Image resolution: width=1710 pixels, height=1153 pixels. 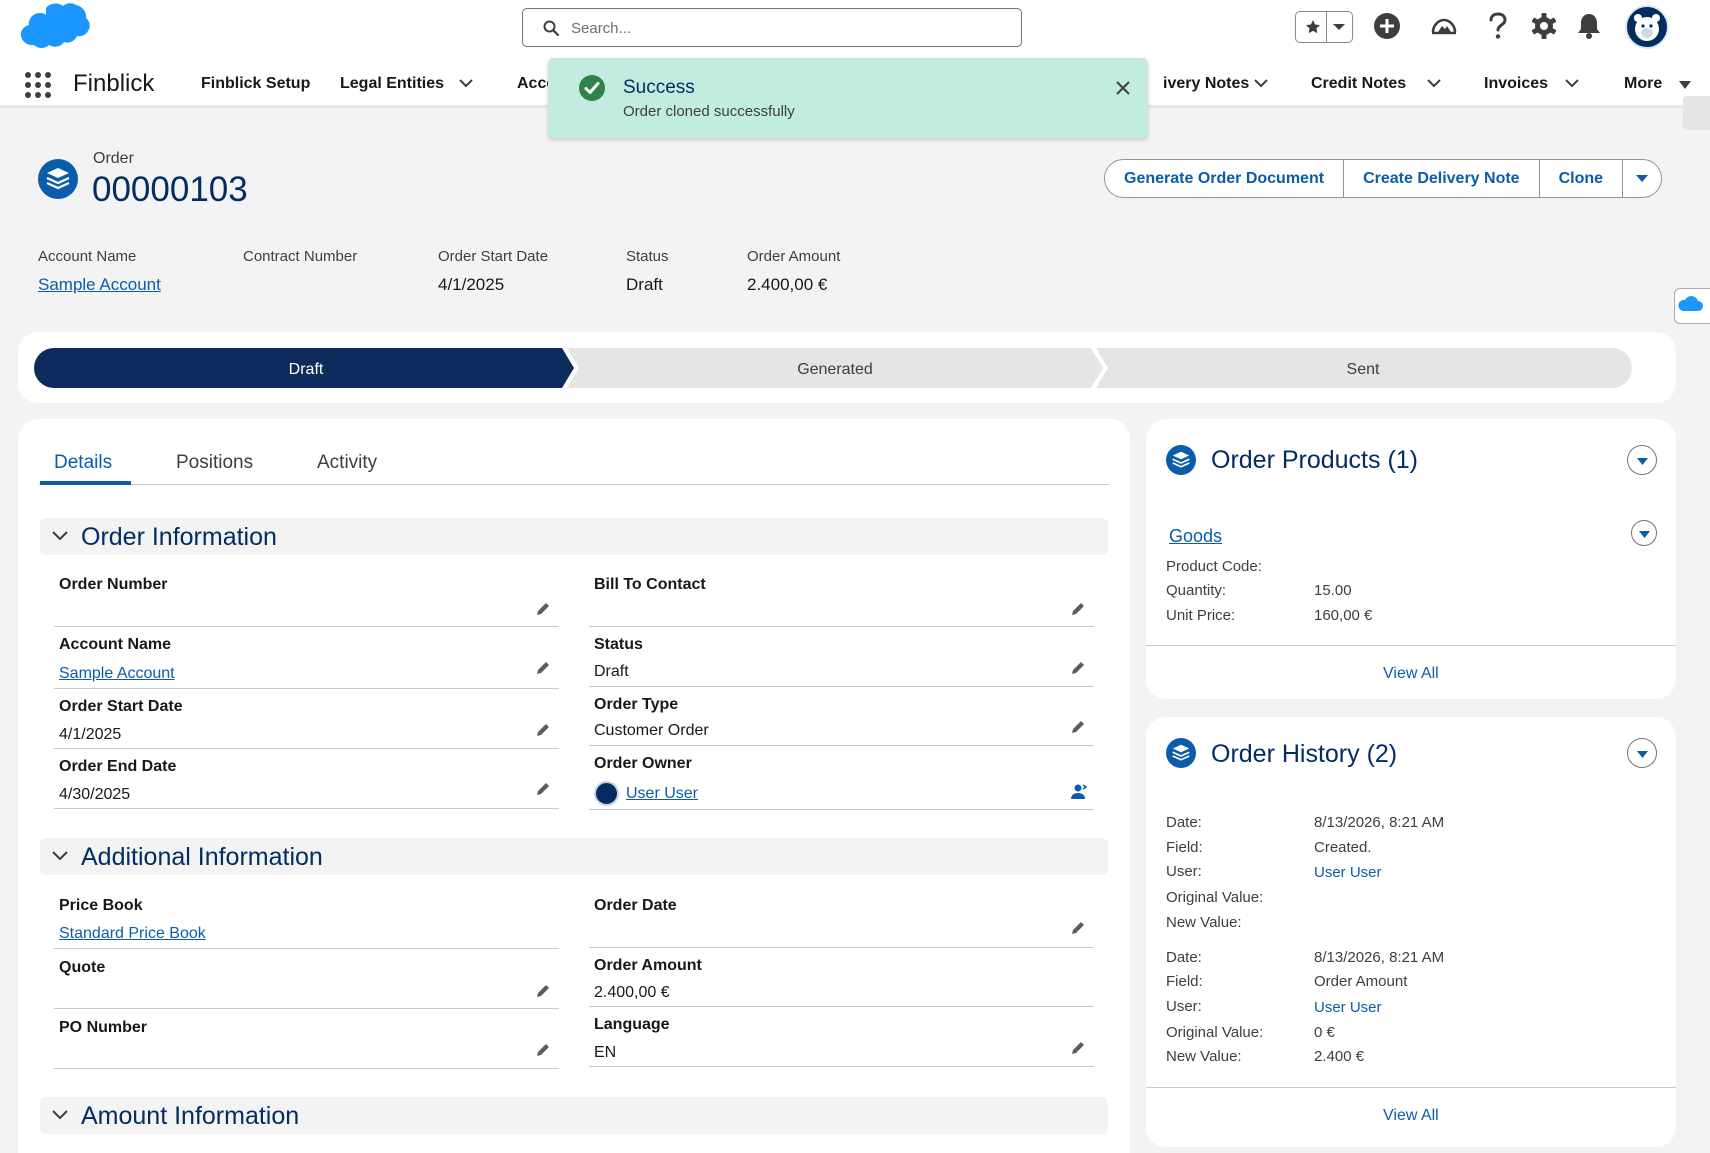 I want to click on path-stage-label: Sent, so click(x=1363, y=369).